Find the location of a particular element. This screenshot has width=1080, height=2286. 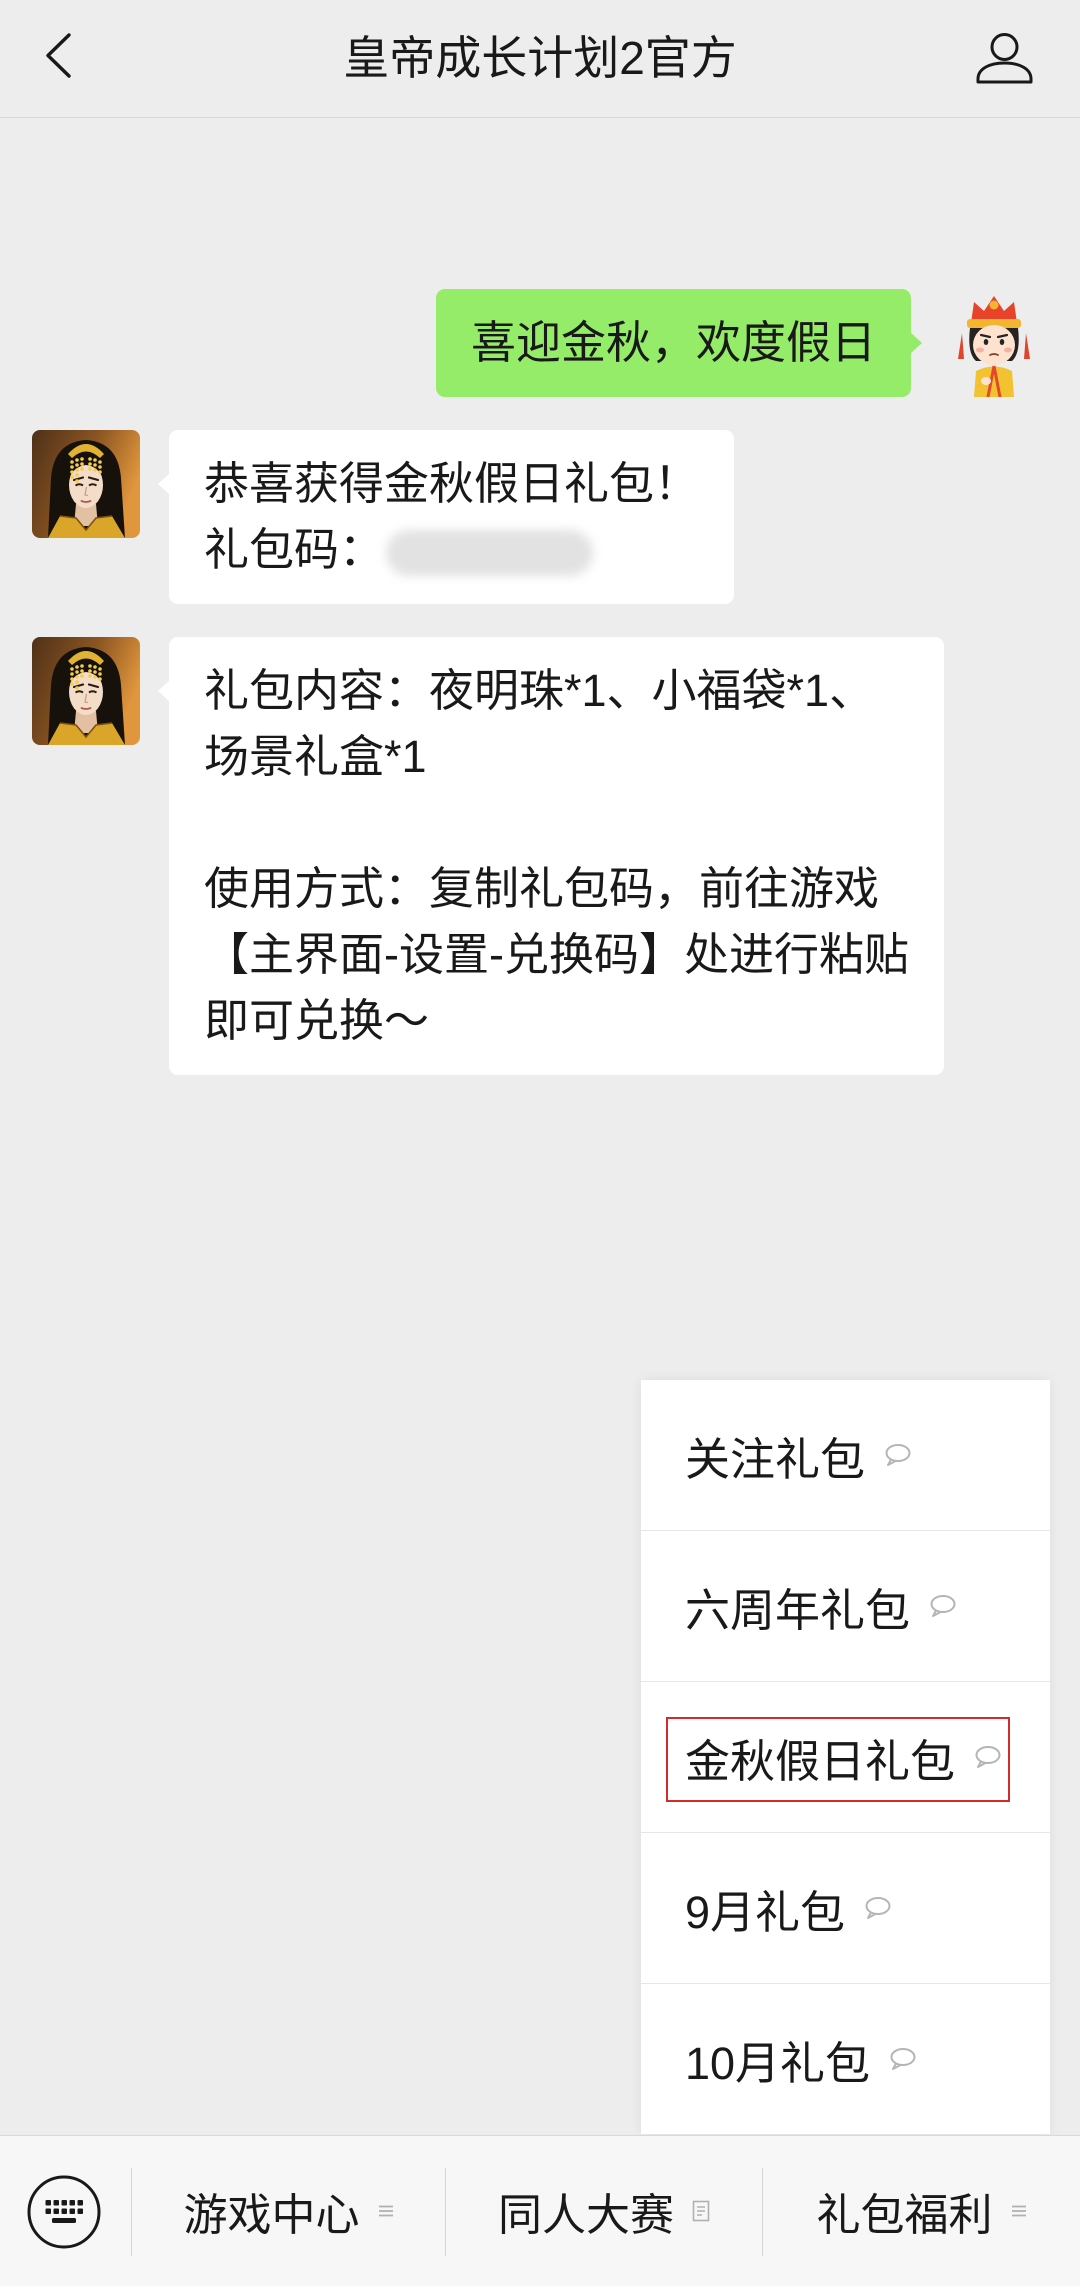

keyboard-icon is located at coordinates (64, 2212).